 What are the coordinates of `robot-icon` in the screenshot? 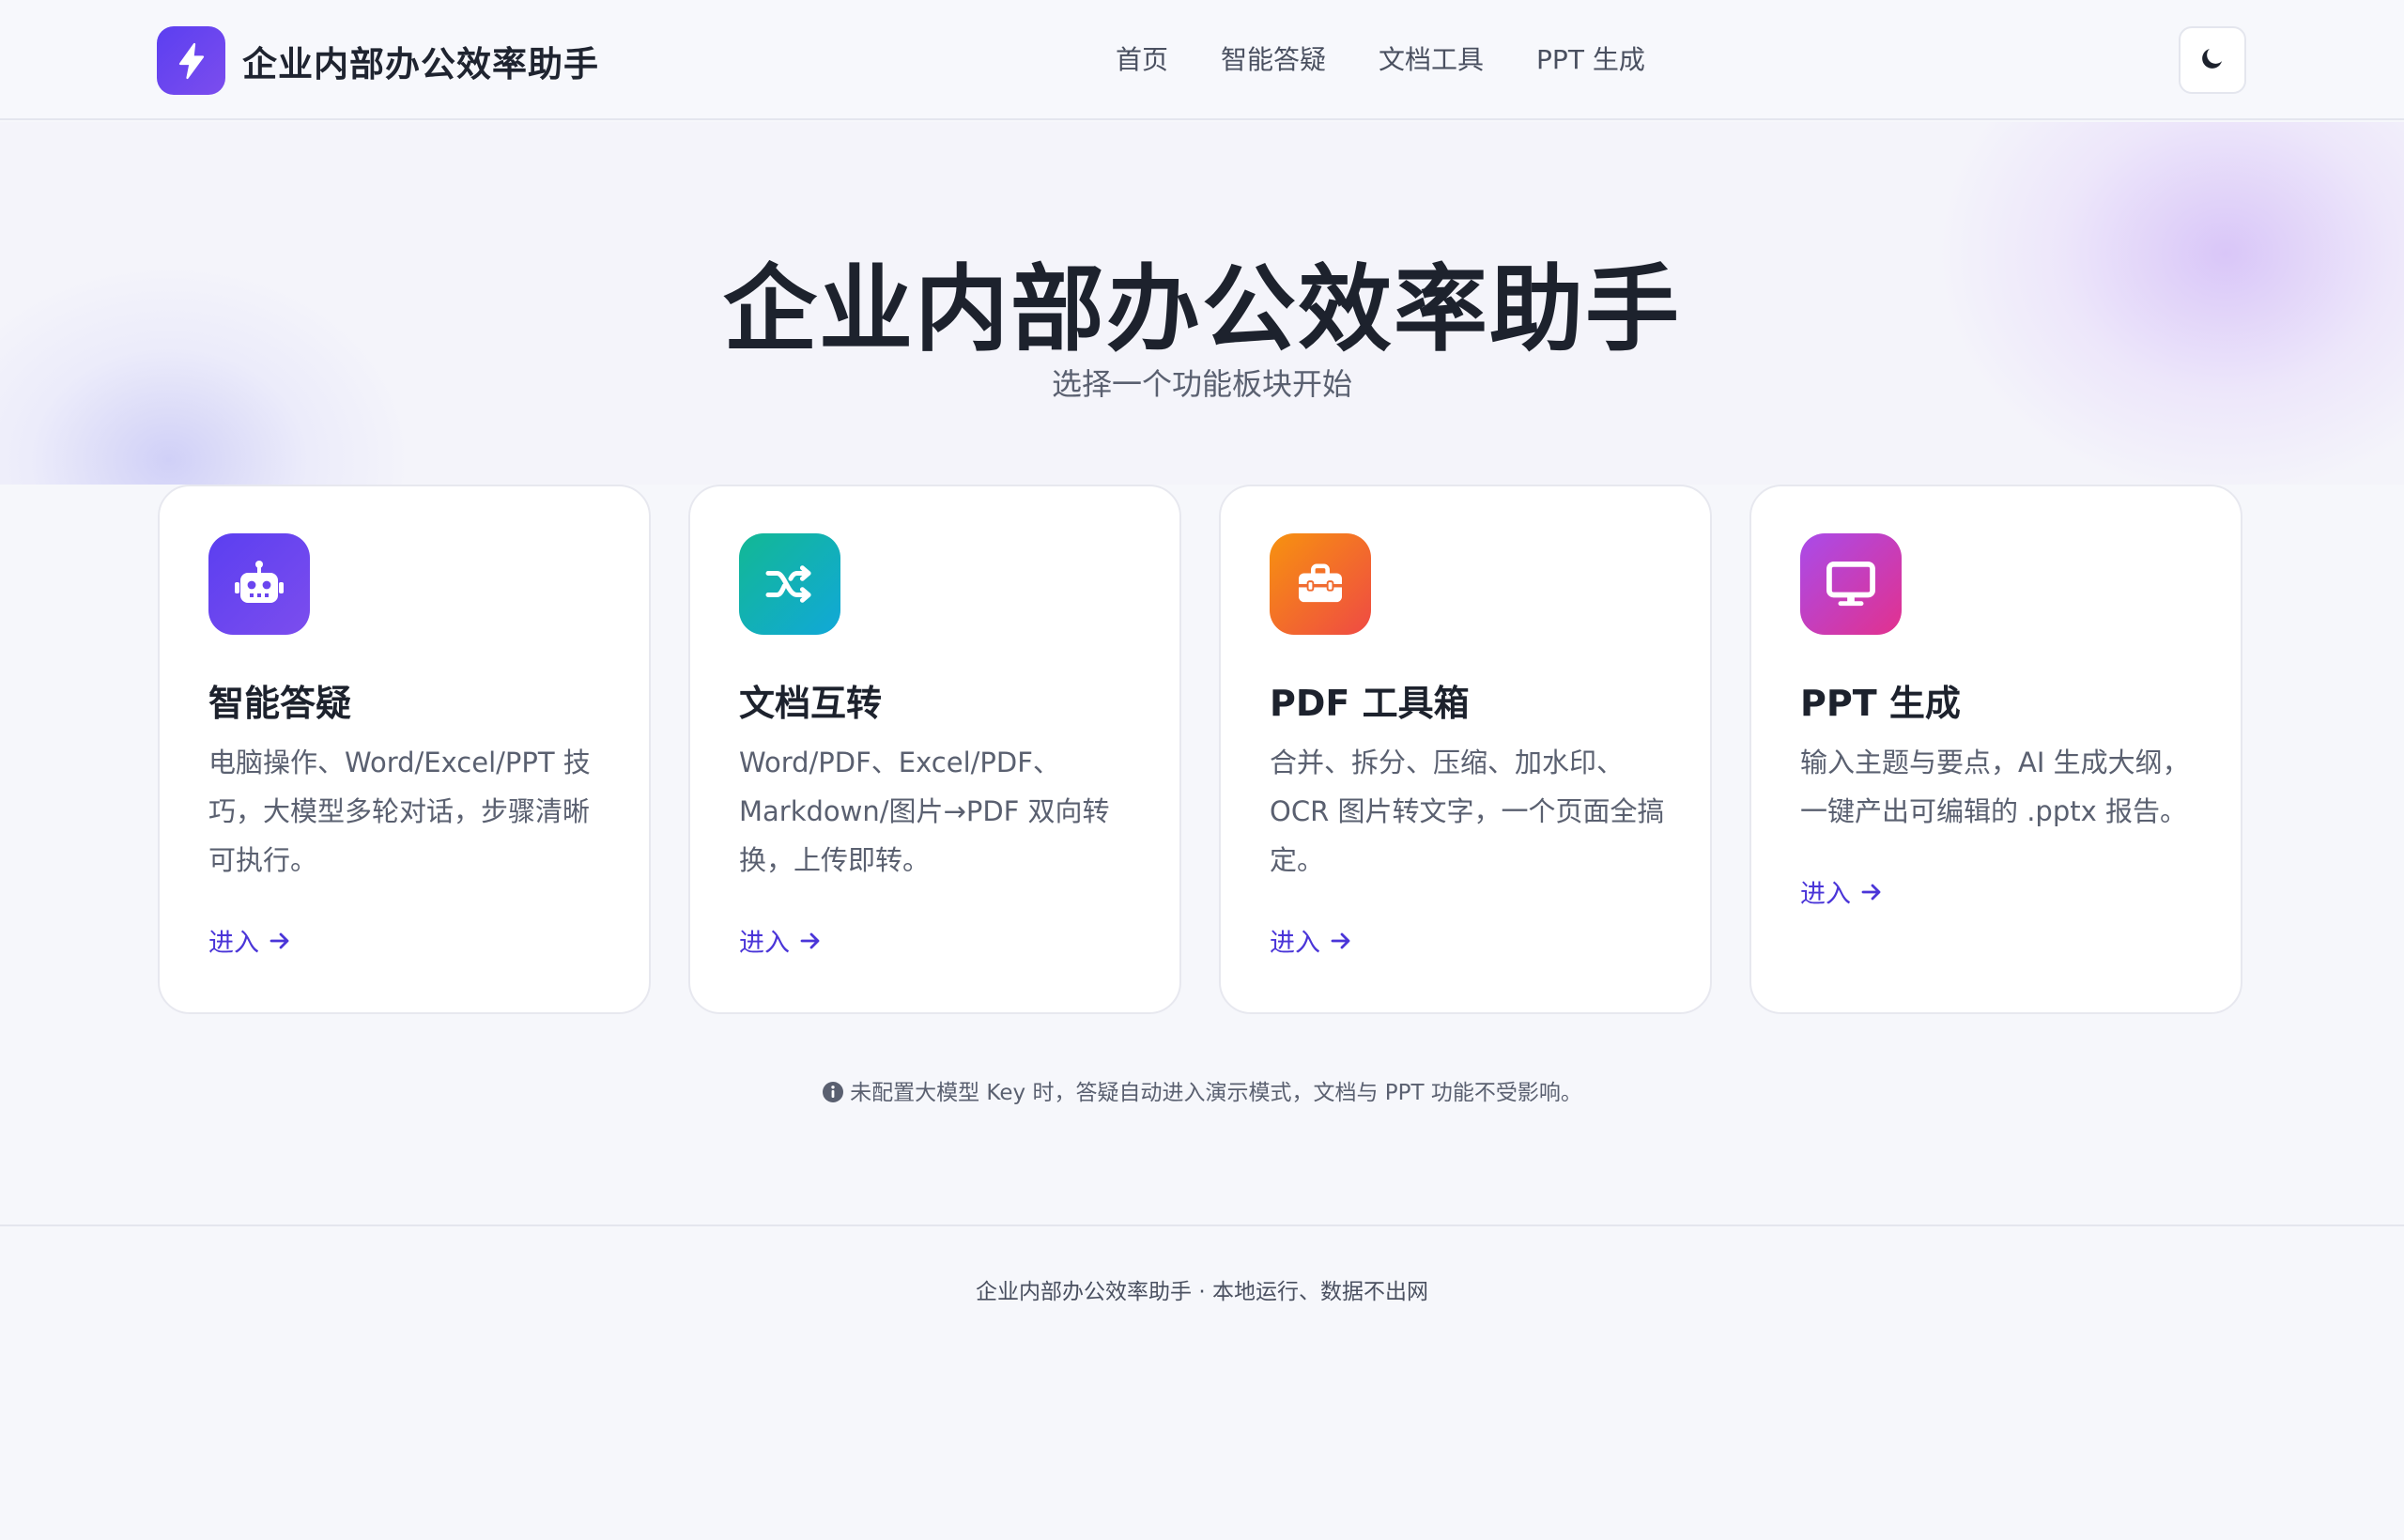 It's located at (259, 584).